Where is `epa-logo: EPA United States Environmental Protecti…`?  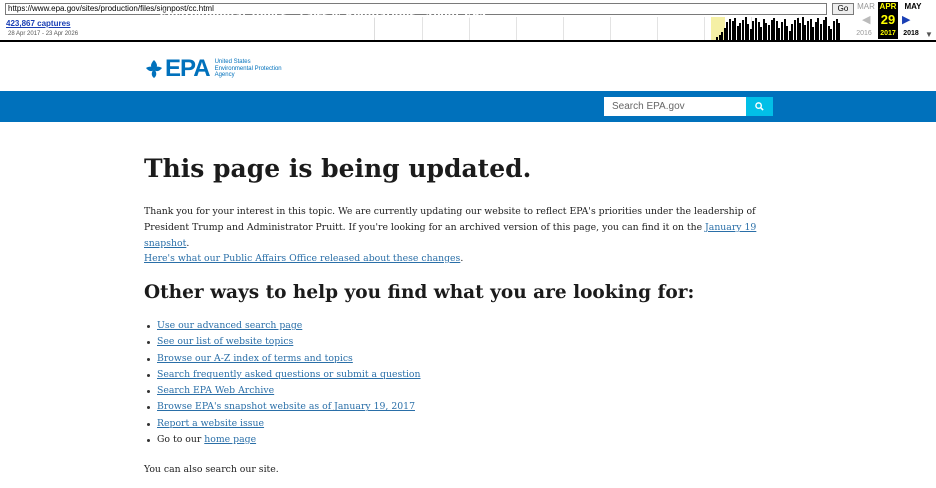
epa-logo: EPA United States Environmental Protecti… is located at coordinates (213, 69).